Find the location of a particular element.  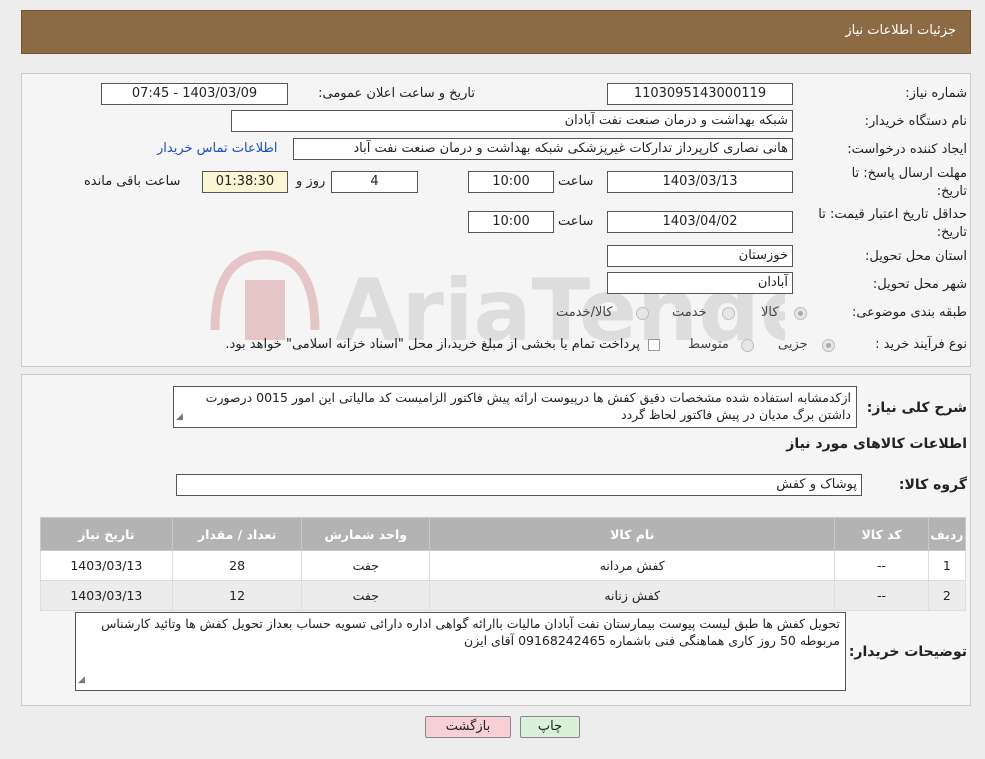

col-row: ردیف is located at coordinates (947, 534).